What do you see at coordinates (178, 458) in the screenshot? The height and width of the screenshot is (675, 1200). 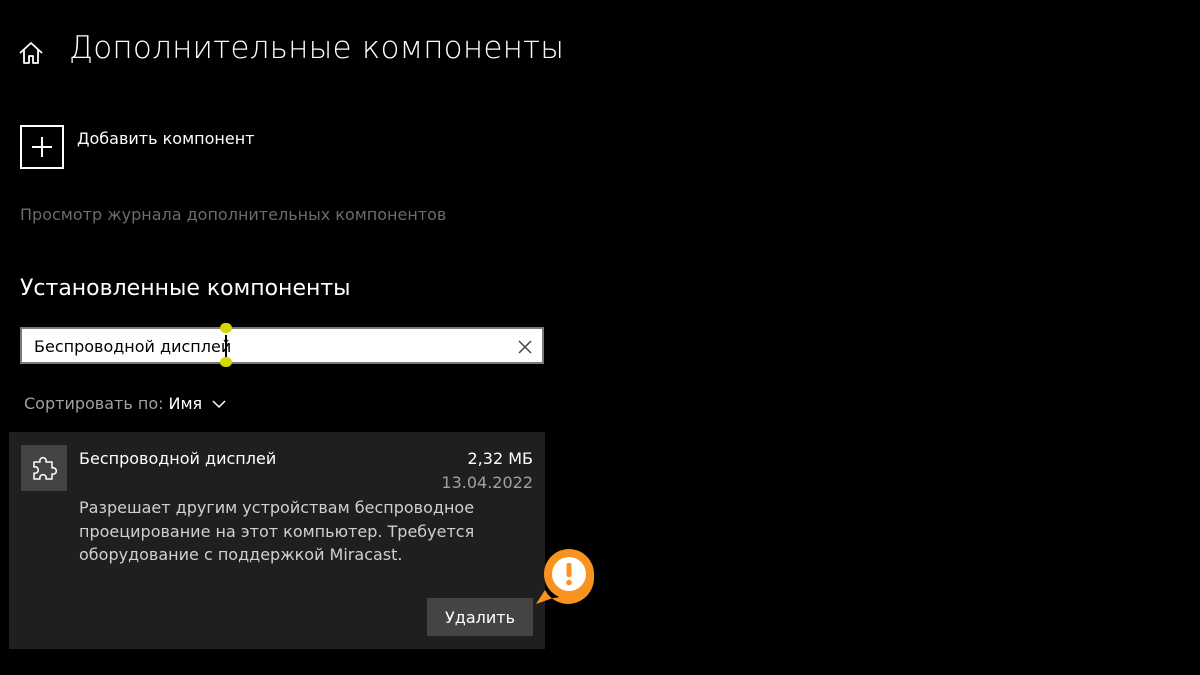 I see `component-name: Беспроводной дисплей` at bounding box center [178, 458].